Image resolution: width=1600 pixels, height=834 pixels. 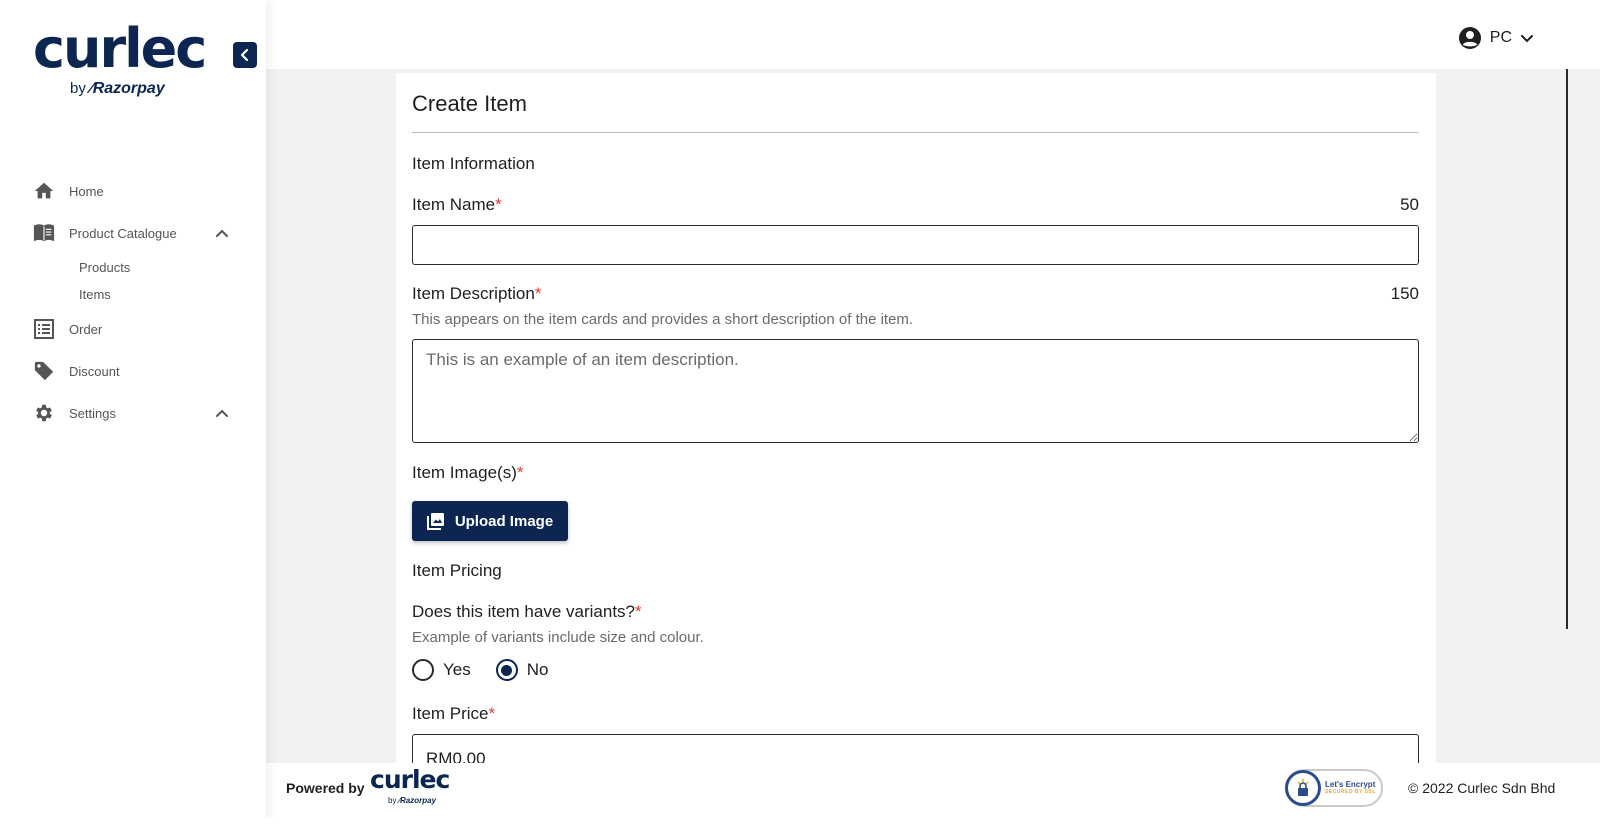 I want to click on lock-icon, so click(x=1303, y=788).